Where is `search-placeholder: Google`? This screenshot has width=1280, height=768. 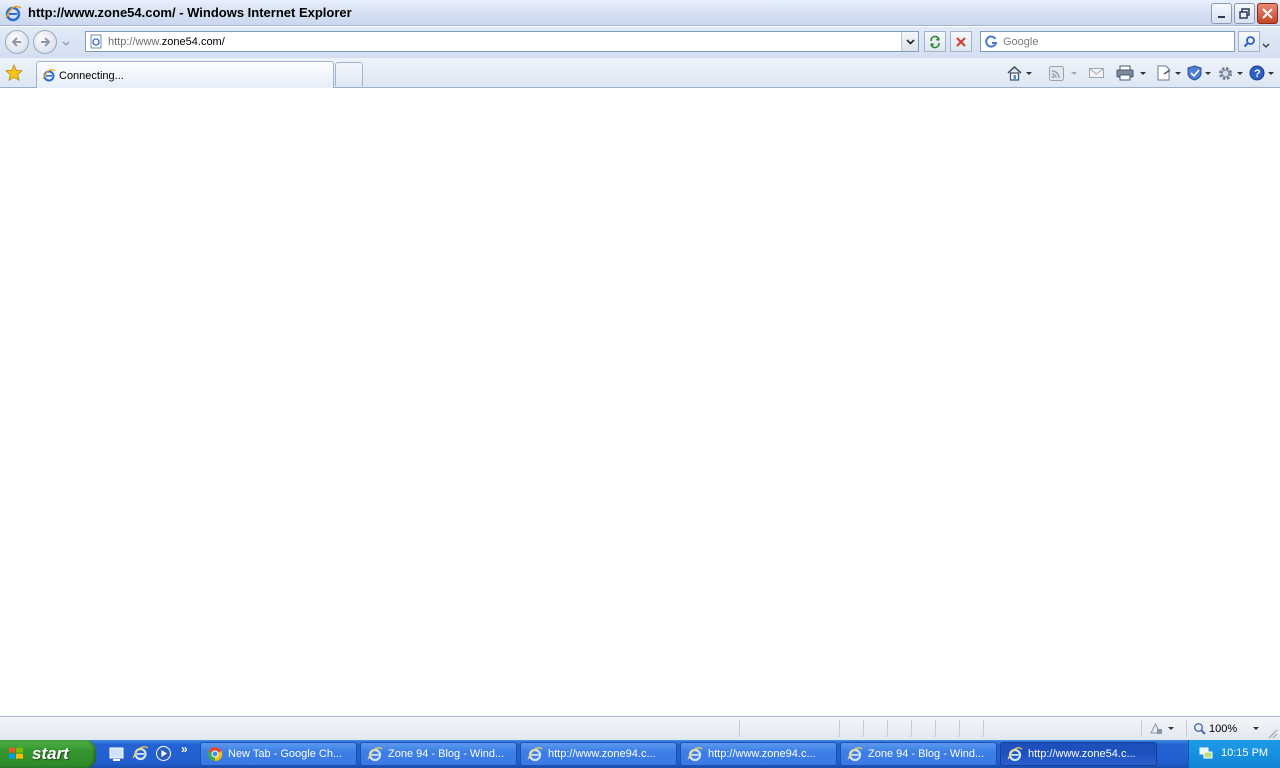
search-placeholder: Google is located at coordinates (1021, 42).